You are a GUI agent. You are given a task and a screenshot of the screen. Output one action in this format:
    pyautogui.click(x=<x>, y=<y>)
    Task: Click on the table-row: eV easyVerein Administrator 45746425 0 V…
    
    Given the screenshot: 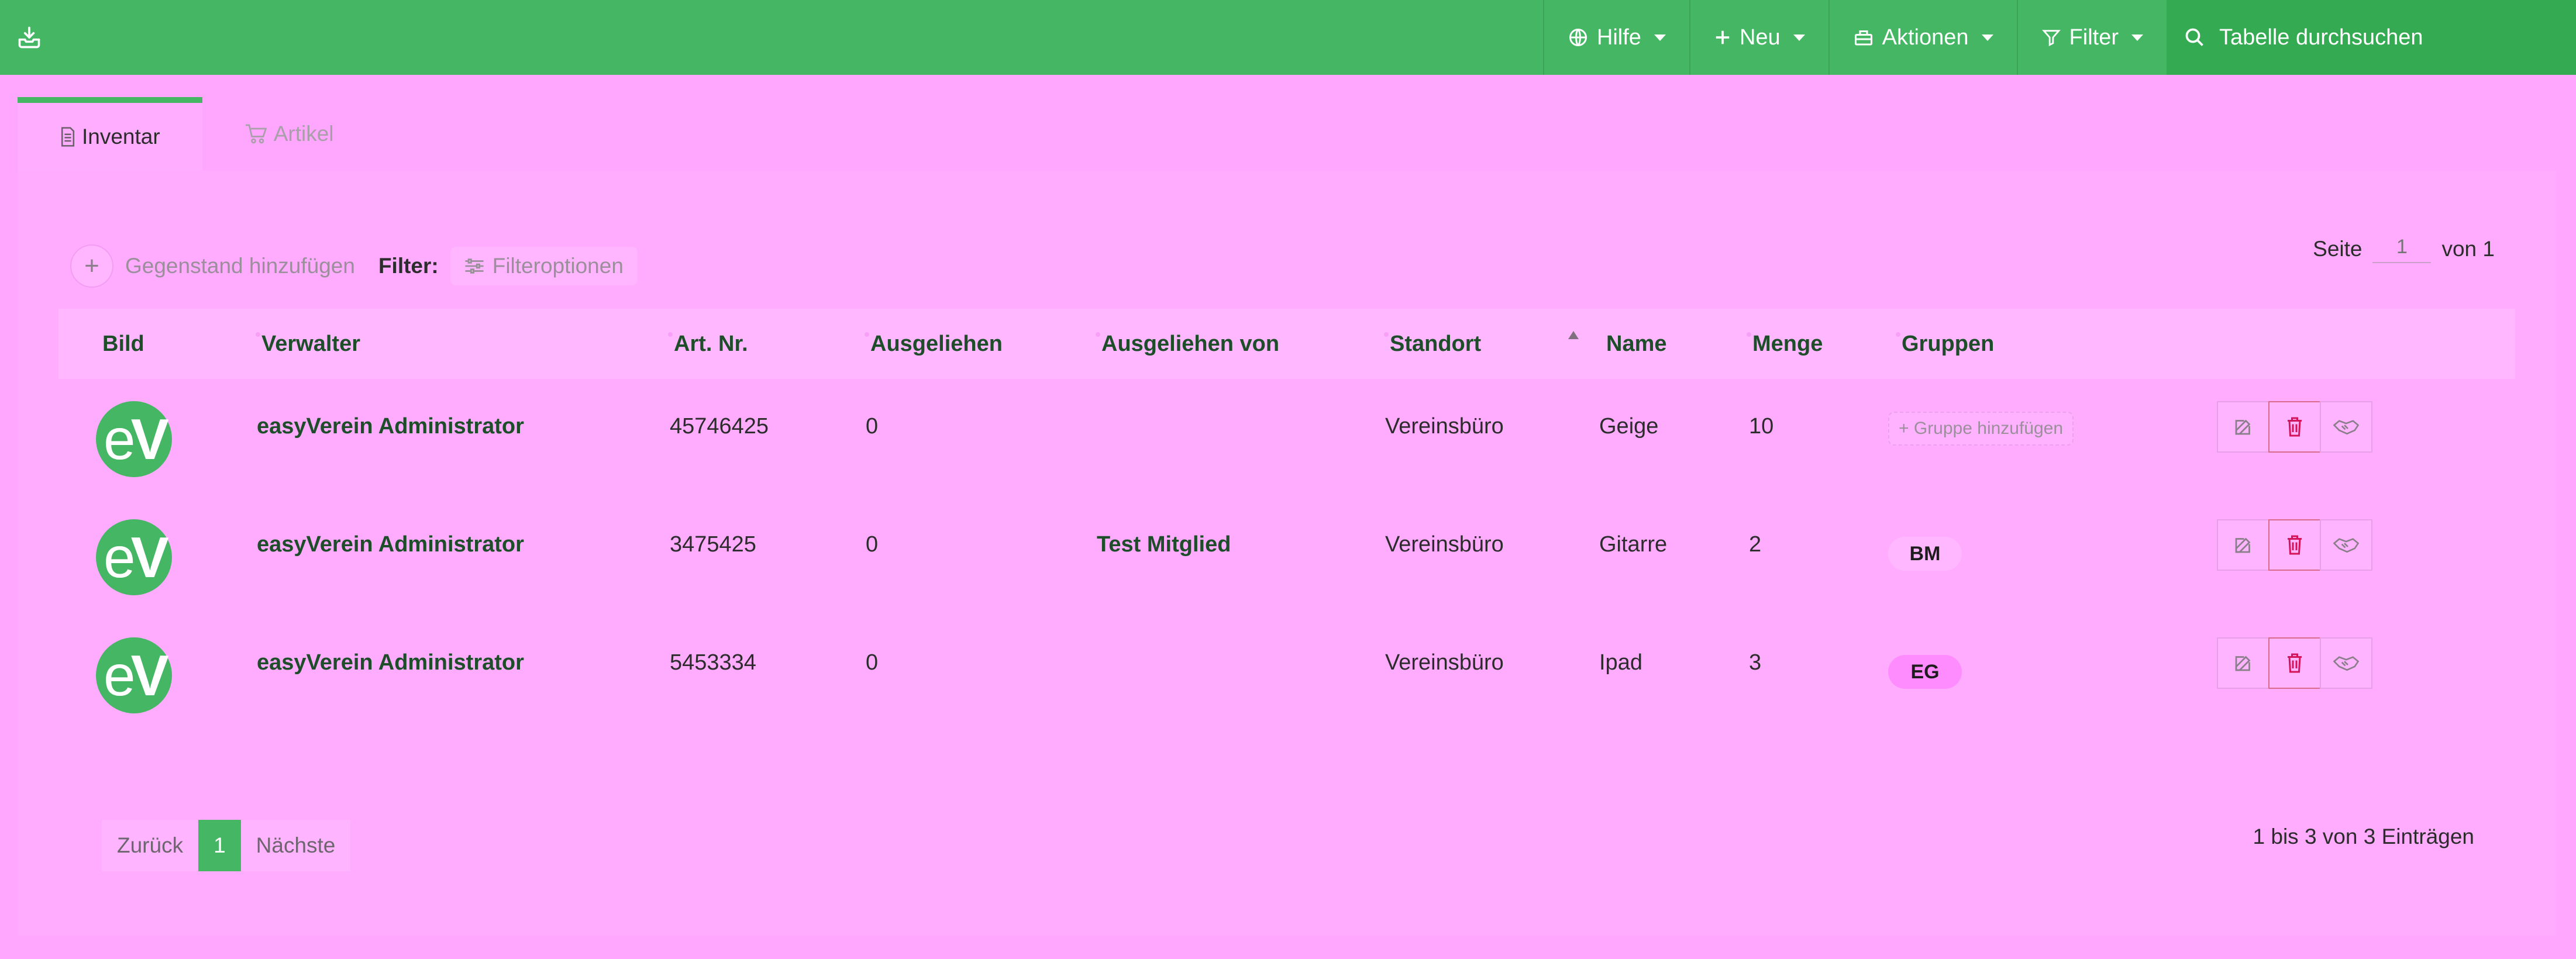 What is the action you would take?
    pyautogui.click(x=1286, y=443)
    